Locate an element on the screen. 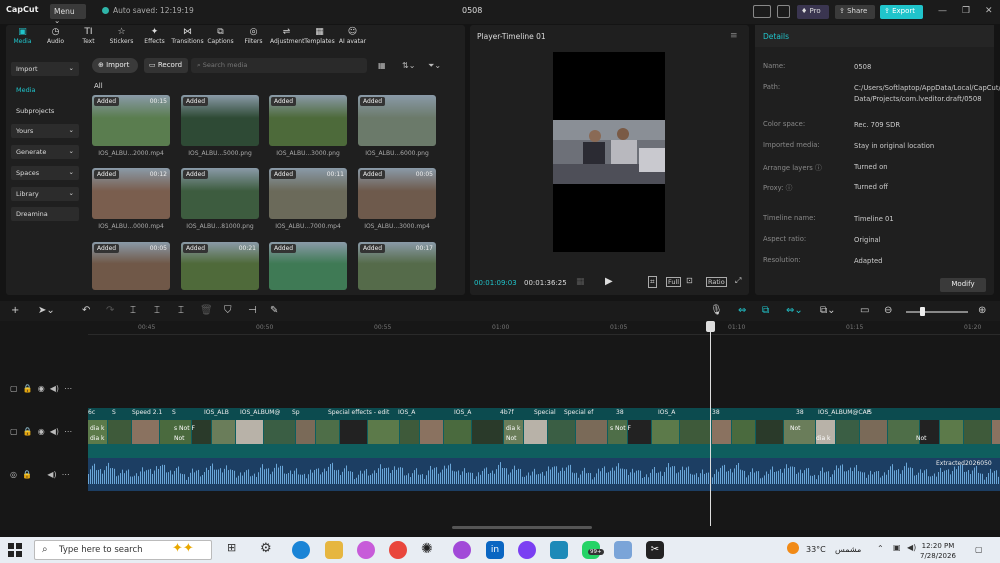 The height and width of the screenshot is (563, 1000). tab-filters: ◎ Filters is located at coordinates (253, 37).